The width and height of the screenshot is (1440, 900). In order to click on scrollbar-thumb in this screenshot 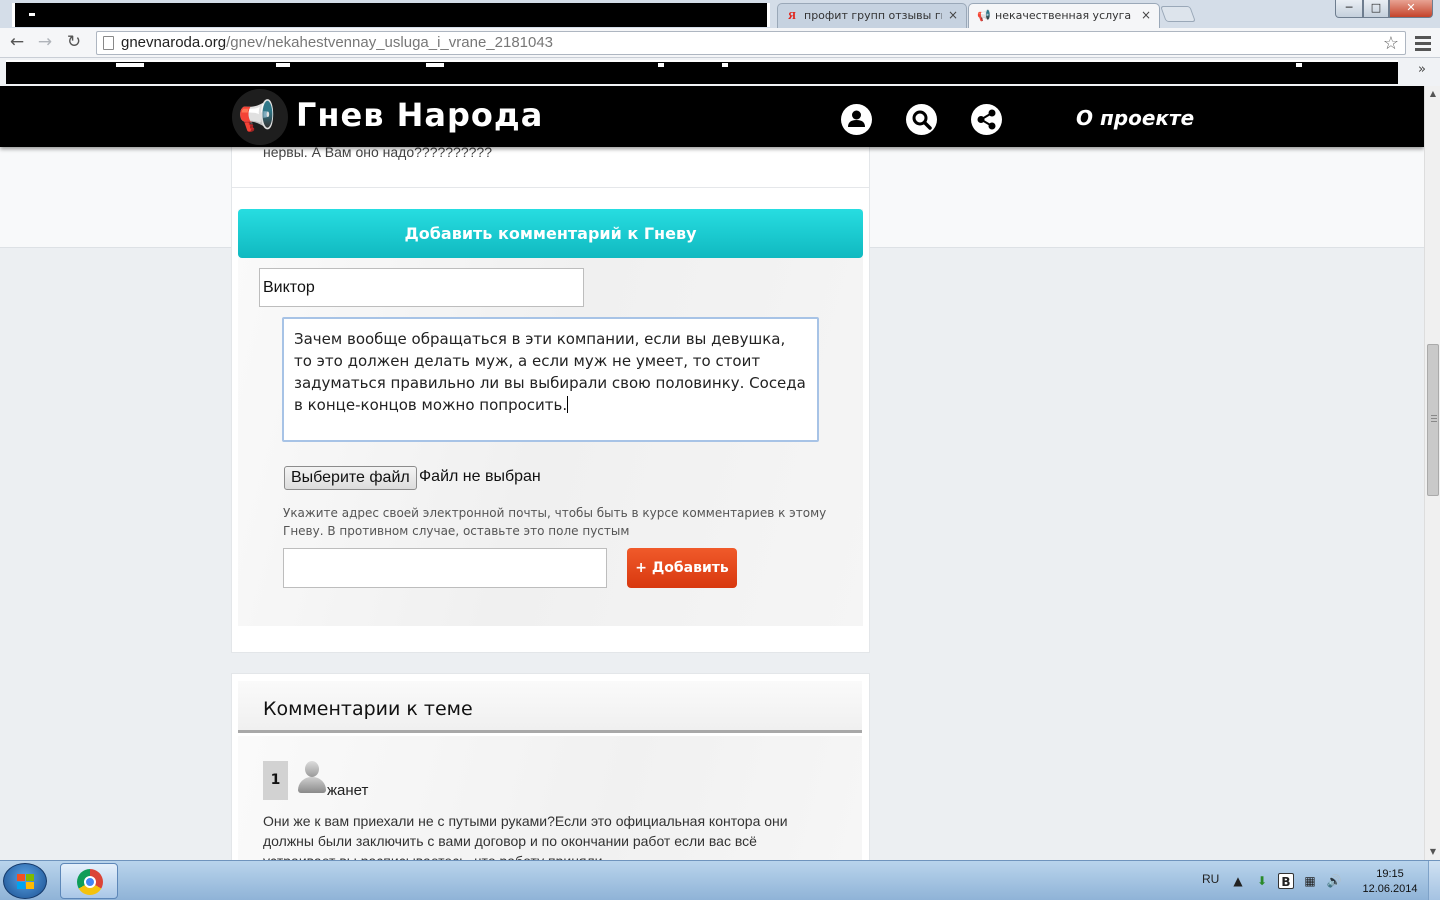, I will do `click(1433, 420)`.